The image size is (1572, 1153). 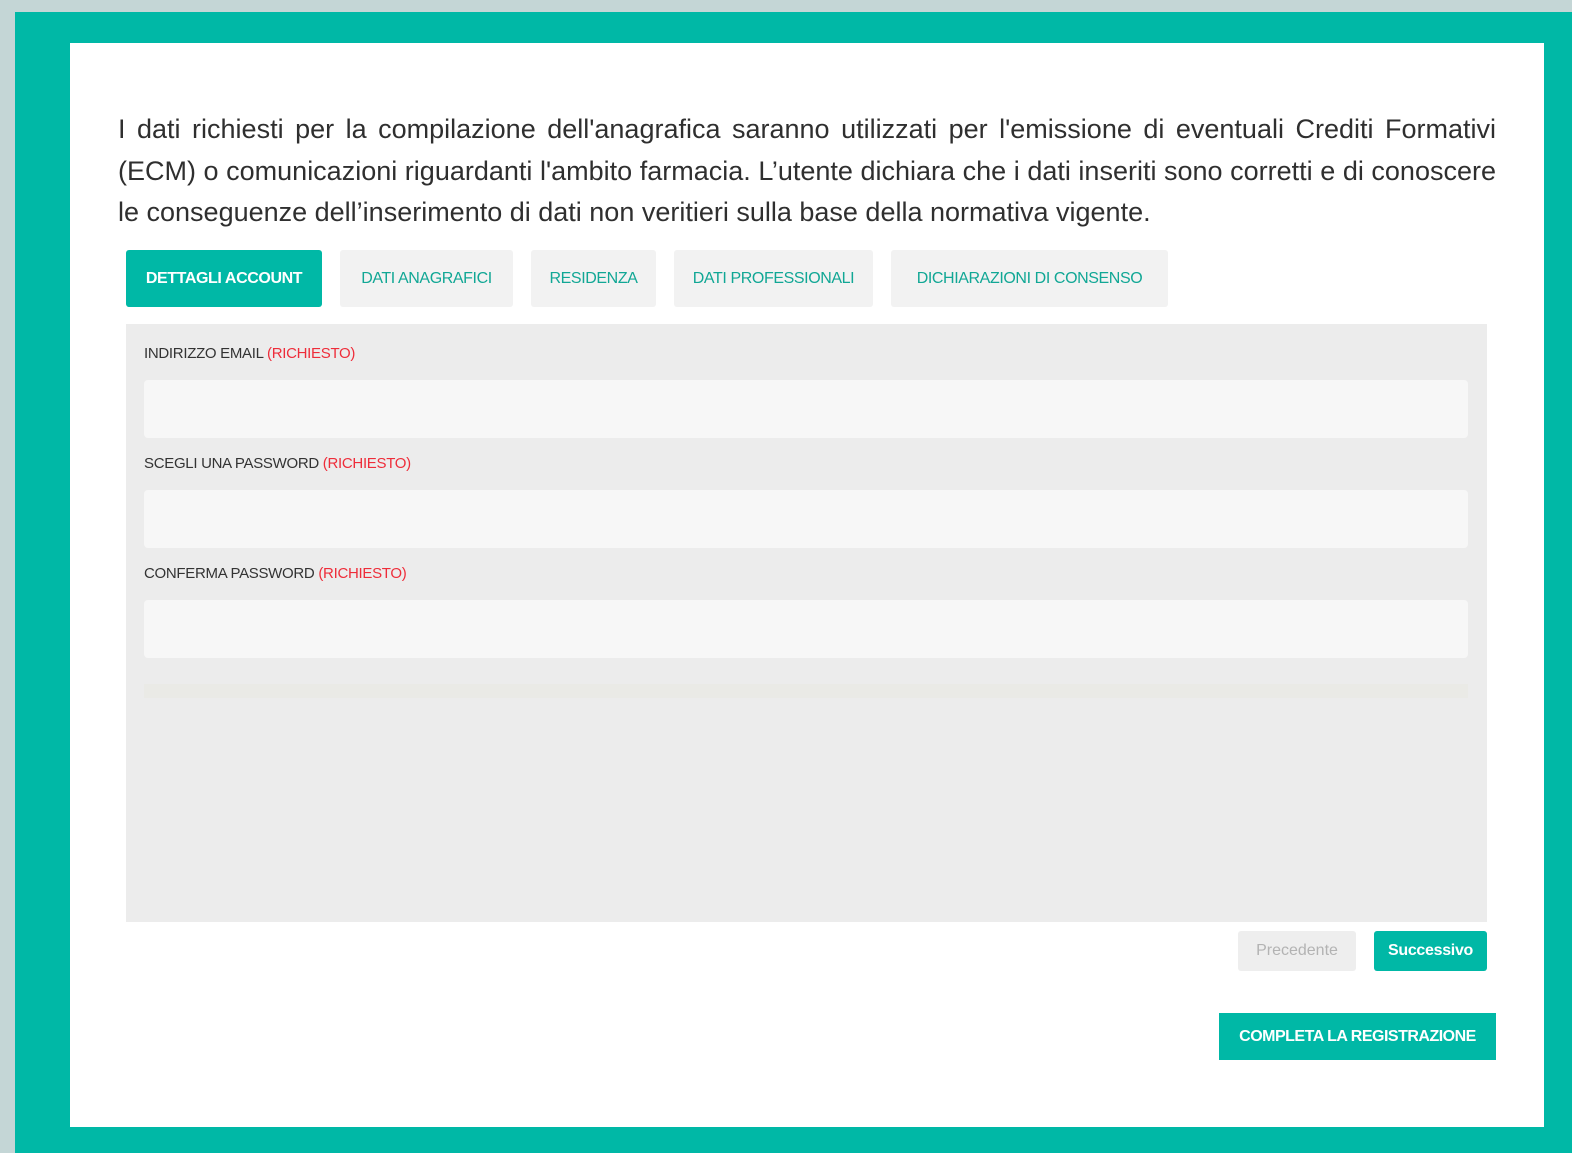 What do you see at coordinates (806, 409) in the screenshot?
I see `email-field` at bounding box center [806, 409].